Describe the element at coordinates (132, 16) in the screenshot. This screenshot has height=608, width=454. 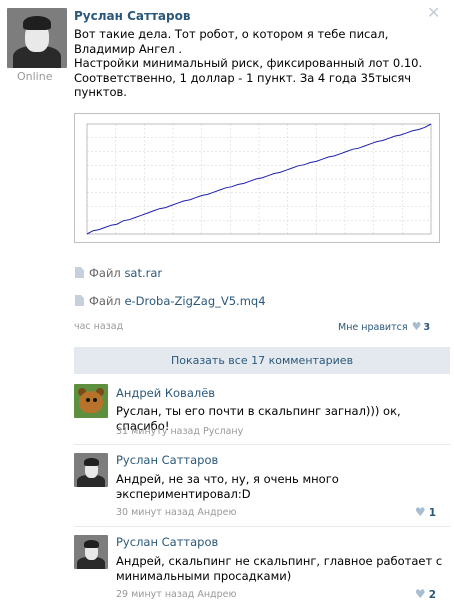
I see `post-author: Руслан Саттаров` at that location.